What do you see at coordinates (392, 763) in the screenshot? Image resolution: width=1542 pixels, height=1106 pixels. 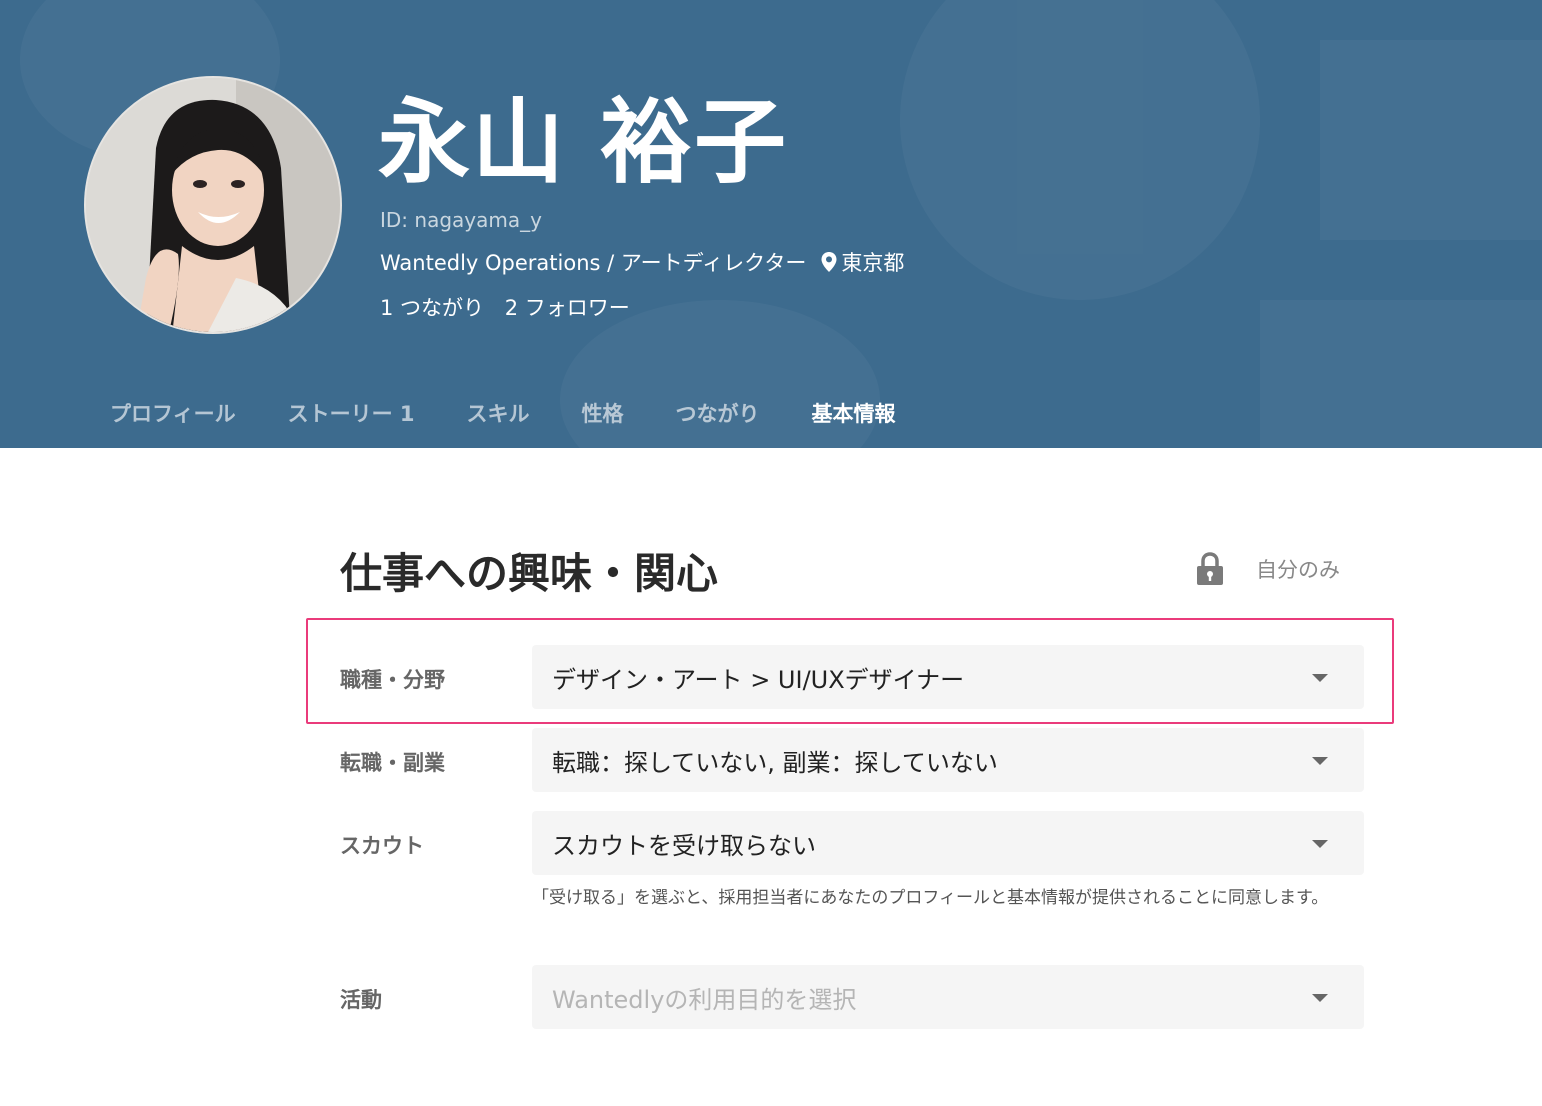 I see `job-change-label: 転職・副業` at bounding box center [392, 763].